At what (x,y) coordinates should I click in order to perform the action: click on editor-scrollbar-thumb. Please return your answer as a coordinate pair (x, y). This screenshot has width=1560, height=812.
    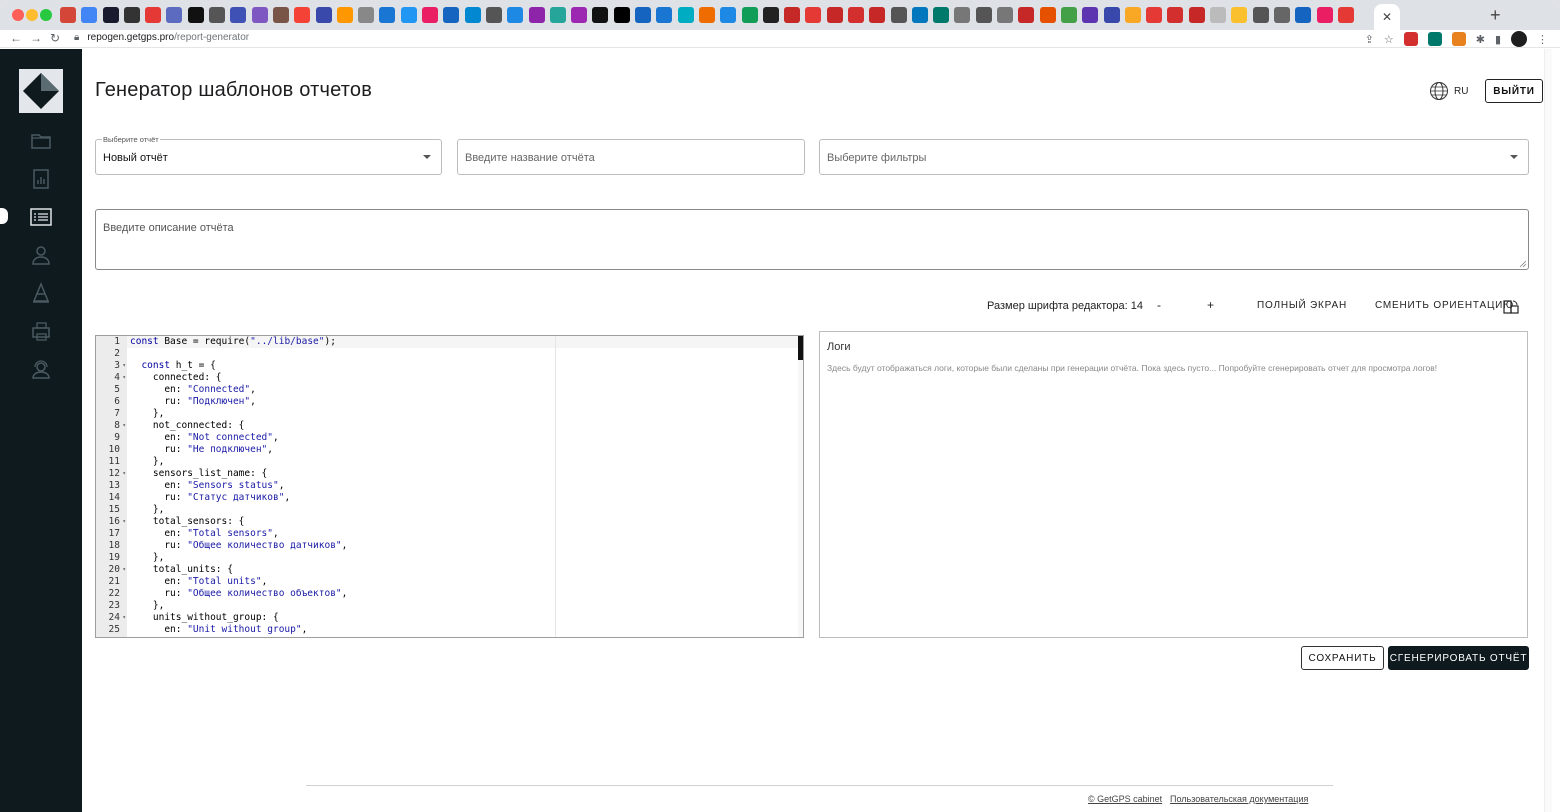
    Looking at the image, I should click on (800, 348).